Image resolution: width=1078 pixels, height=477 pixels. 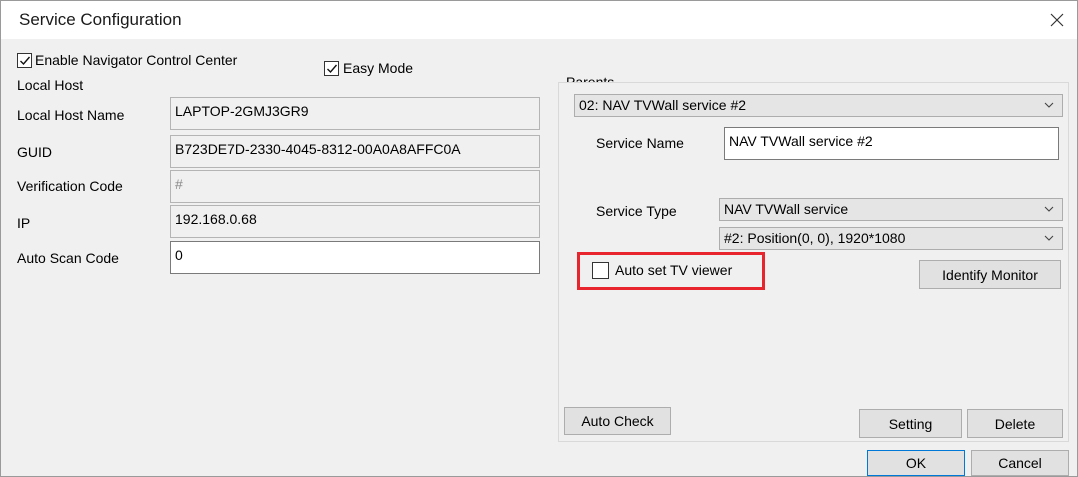 What do you see at coordinates (891, 143) in the screenshot?
I see `service-name-input: NAV TVWall service #2` at bounding box center [891, 143].